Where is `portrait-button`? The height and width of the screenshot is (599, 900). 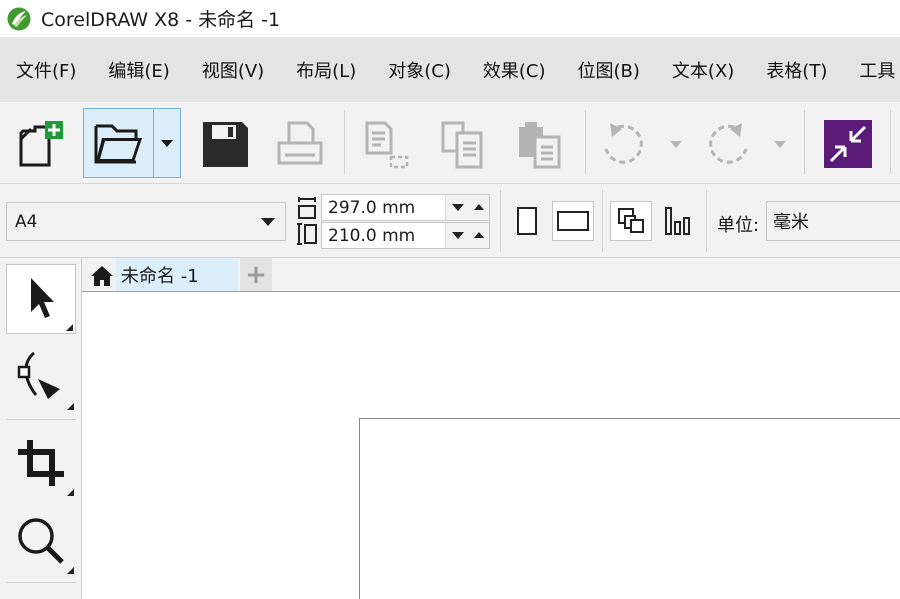
portrait-button is located at coordinates (527, 221).